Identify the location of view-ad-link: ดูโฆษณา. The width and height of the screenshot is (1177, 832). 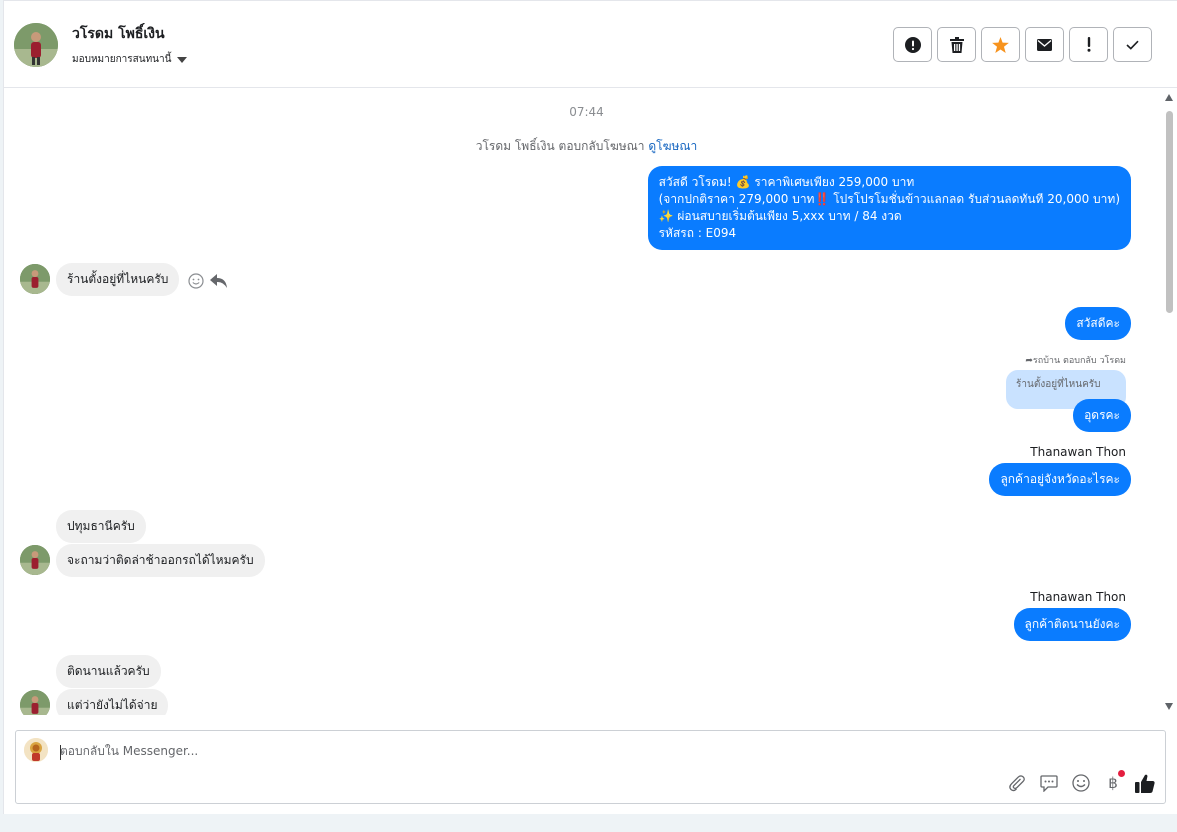
(672, 146).